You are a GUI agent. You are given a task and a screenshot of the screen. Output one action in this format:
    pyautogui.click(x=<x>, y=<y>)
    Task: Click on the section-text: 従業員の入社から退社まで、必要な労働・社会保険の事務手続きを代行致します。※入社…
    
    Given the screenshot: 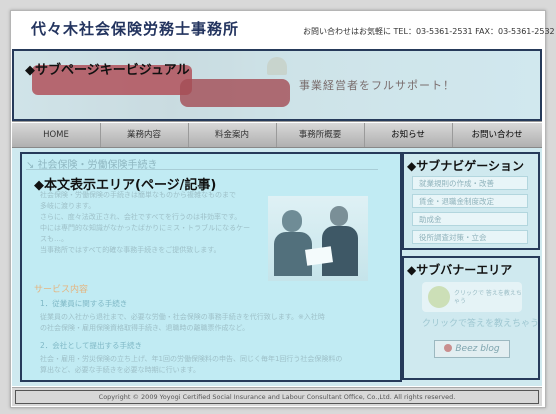 What is the action you would take?
    pyautogui.click(x=215, y=323)
    